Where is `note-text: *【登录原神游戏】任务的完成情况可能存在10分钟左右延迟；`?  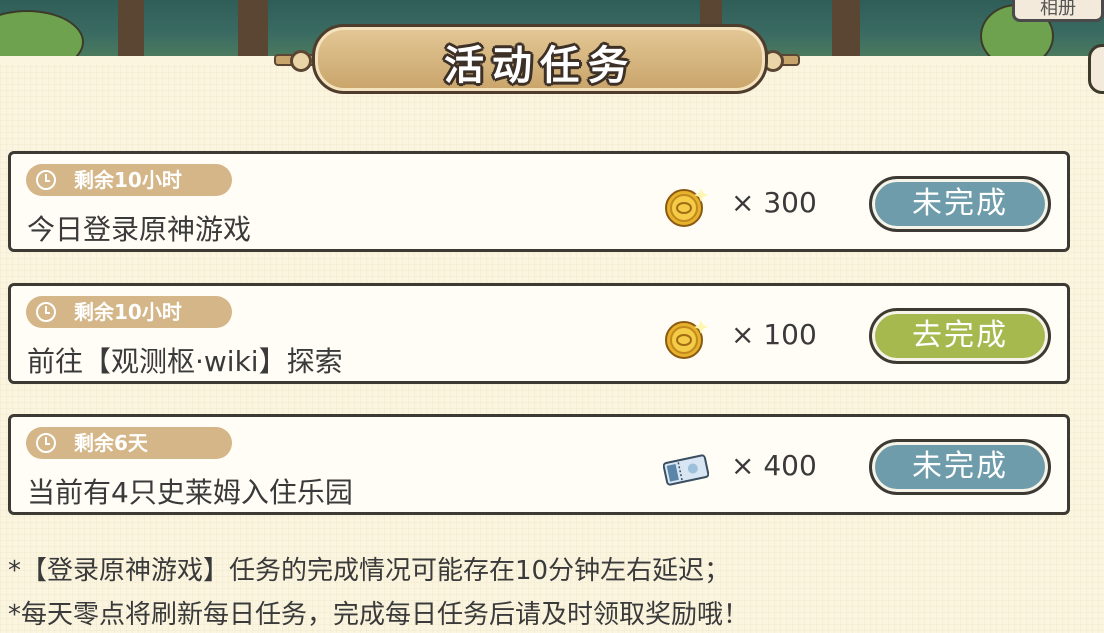 note-text: *【登录原神游戏】任务的完成情况可能存在10分钟左右延迟； is located at coordinates (369, 571).